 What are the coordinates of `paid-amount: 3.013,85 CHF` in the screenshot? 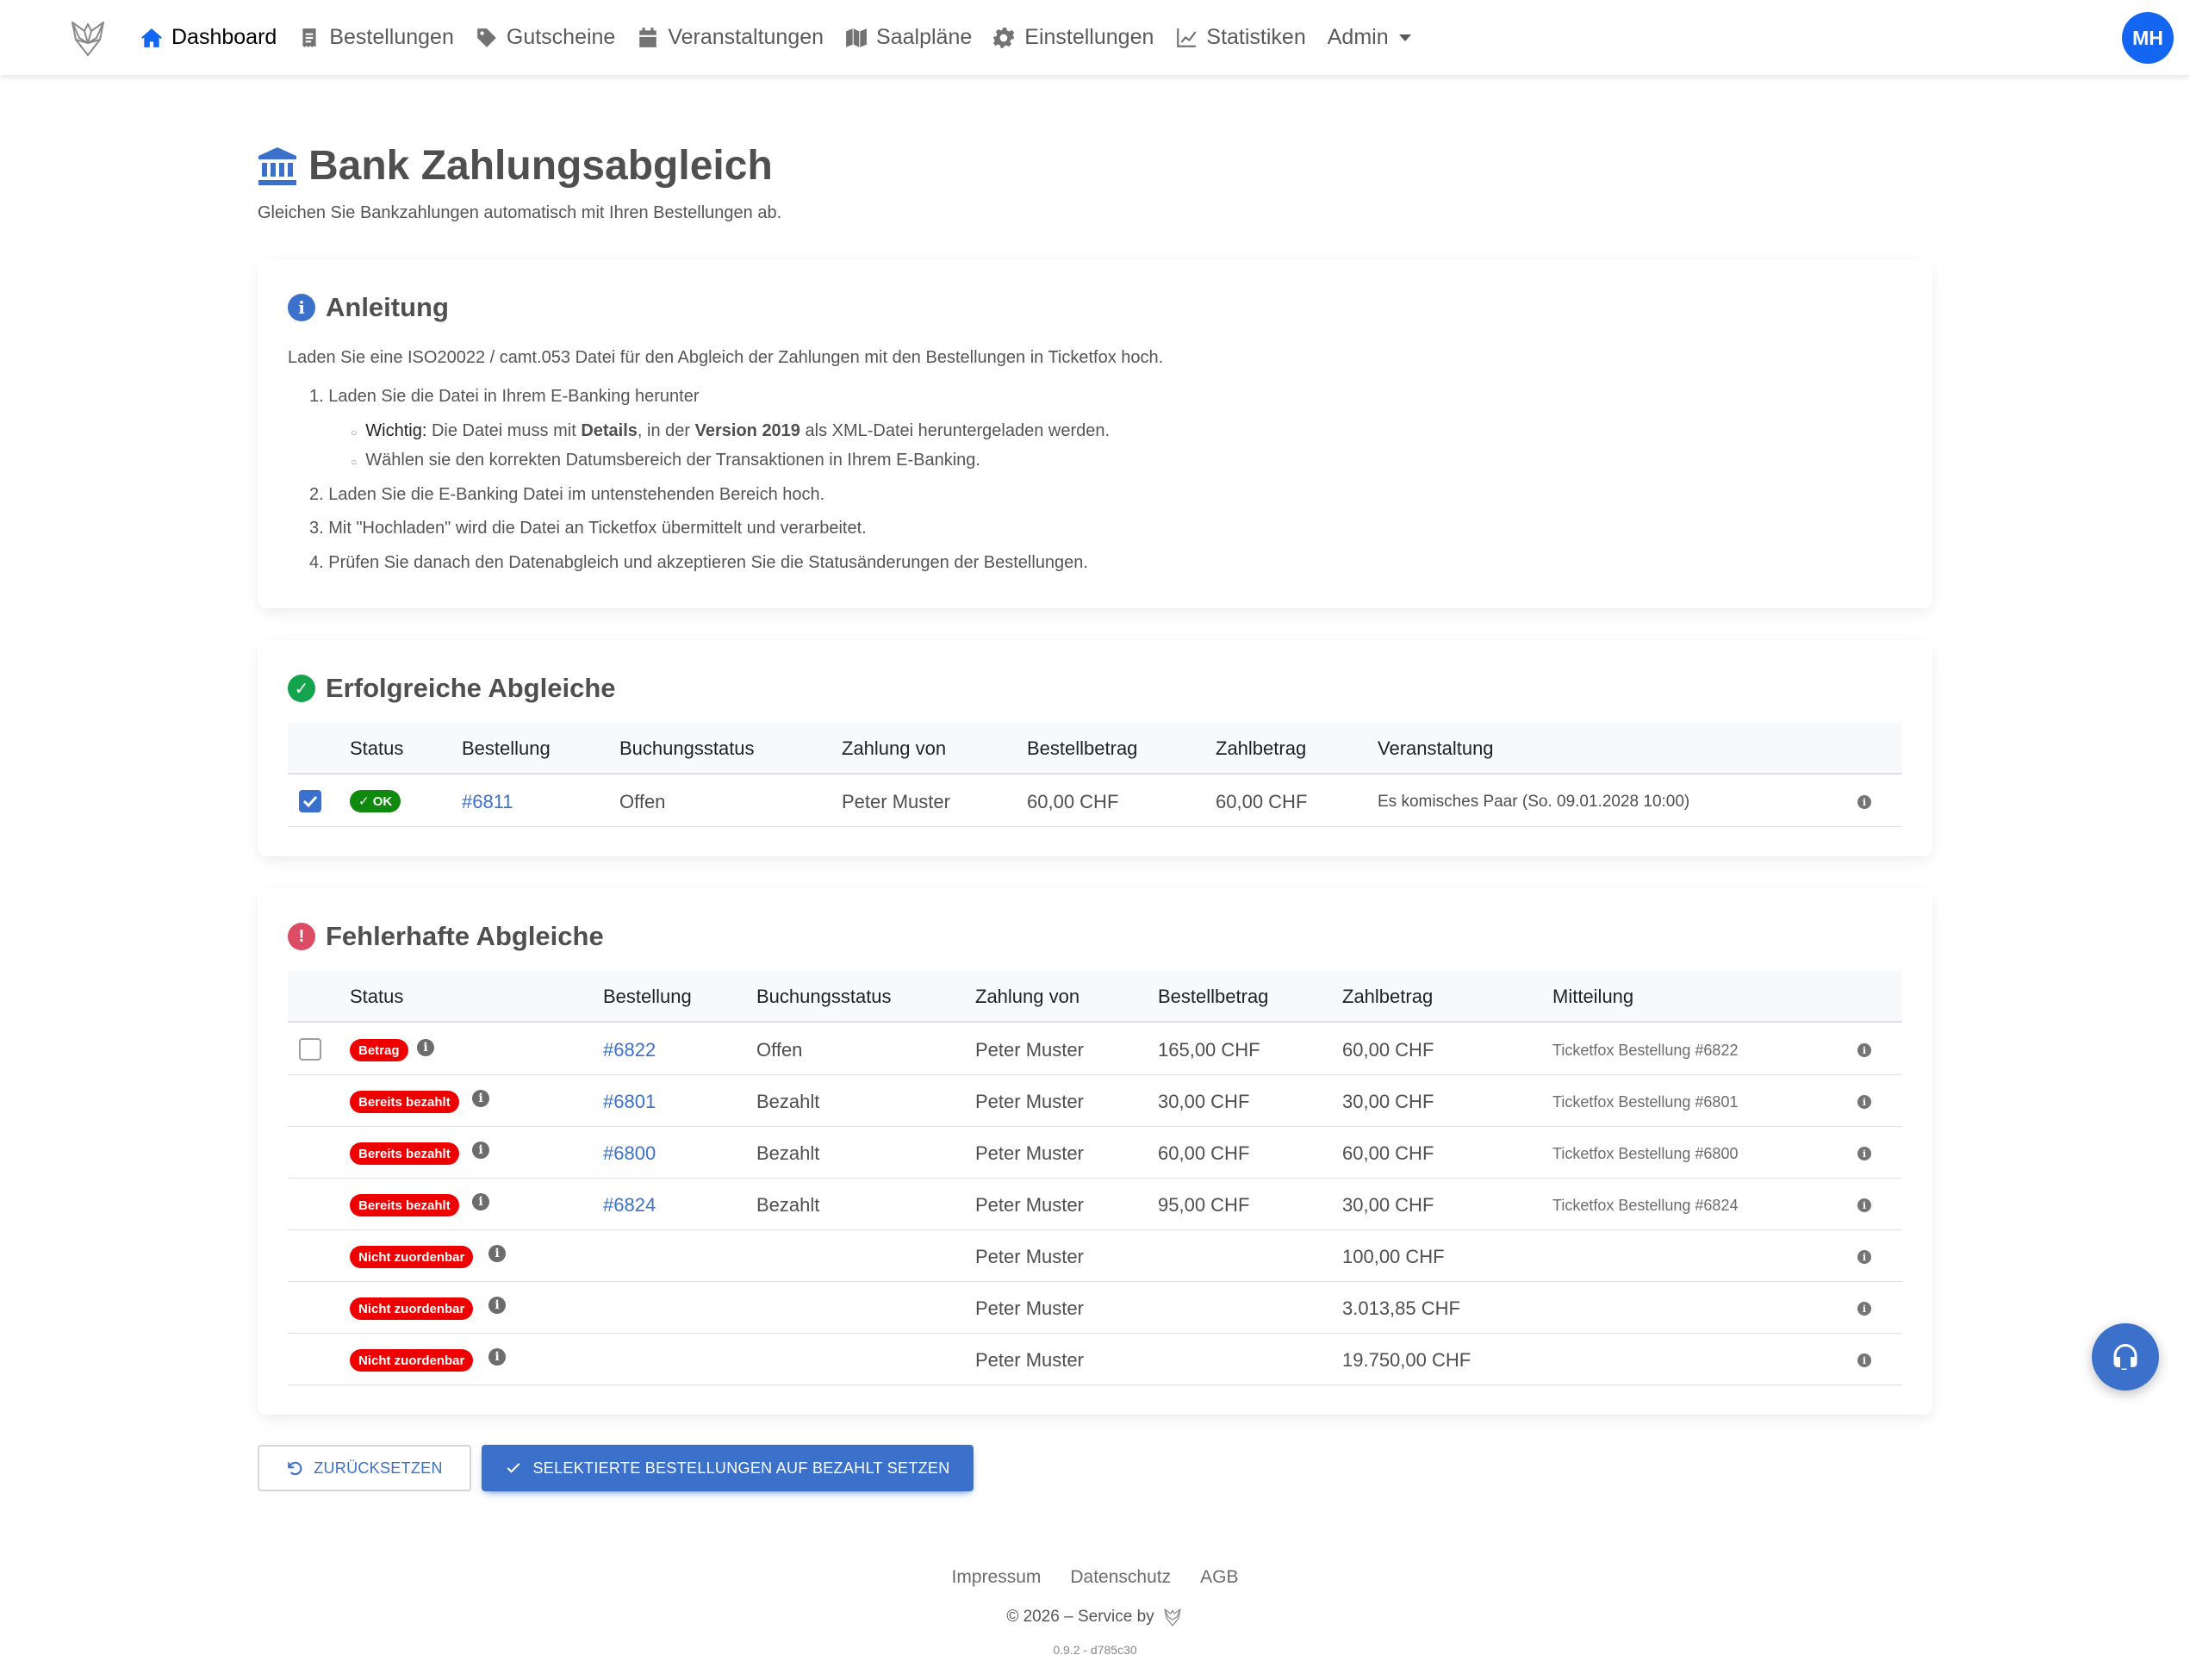 It's located at (1401, 1308).